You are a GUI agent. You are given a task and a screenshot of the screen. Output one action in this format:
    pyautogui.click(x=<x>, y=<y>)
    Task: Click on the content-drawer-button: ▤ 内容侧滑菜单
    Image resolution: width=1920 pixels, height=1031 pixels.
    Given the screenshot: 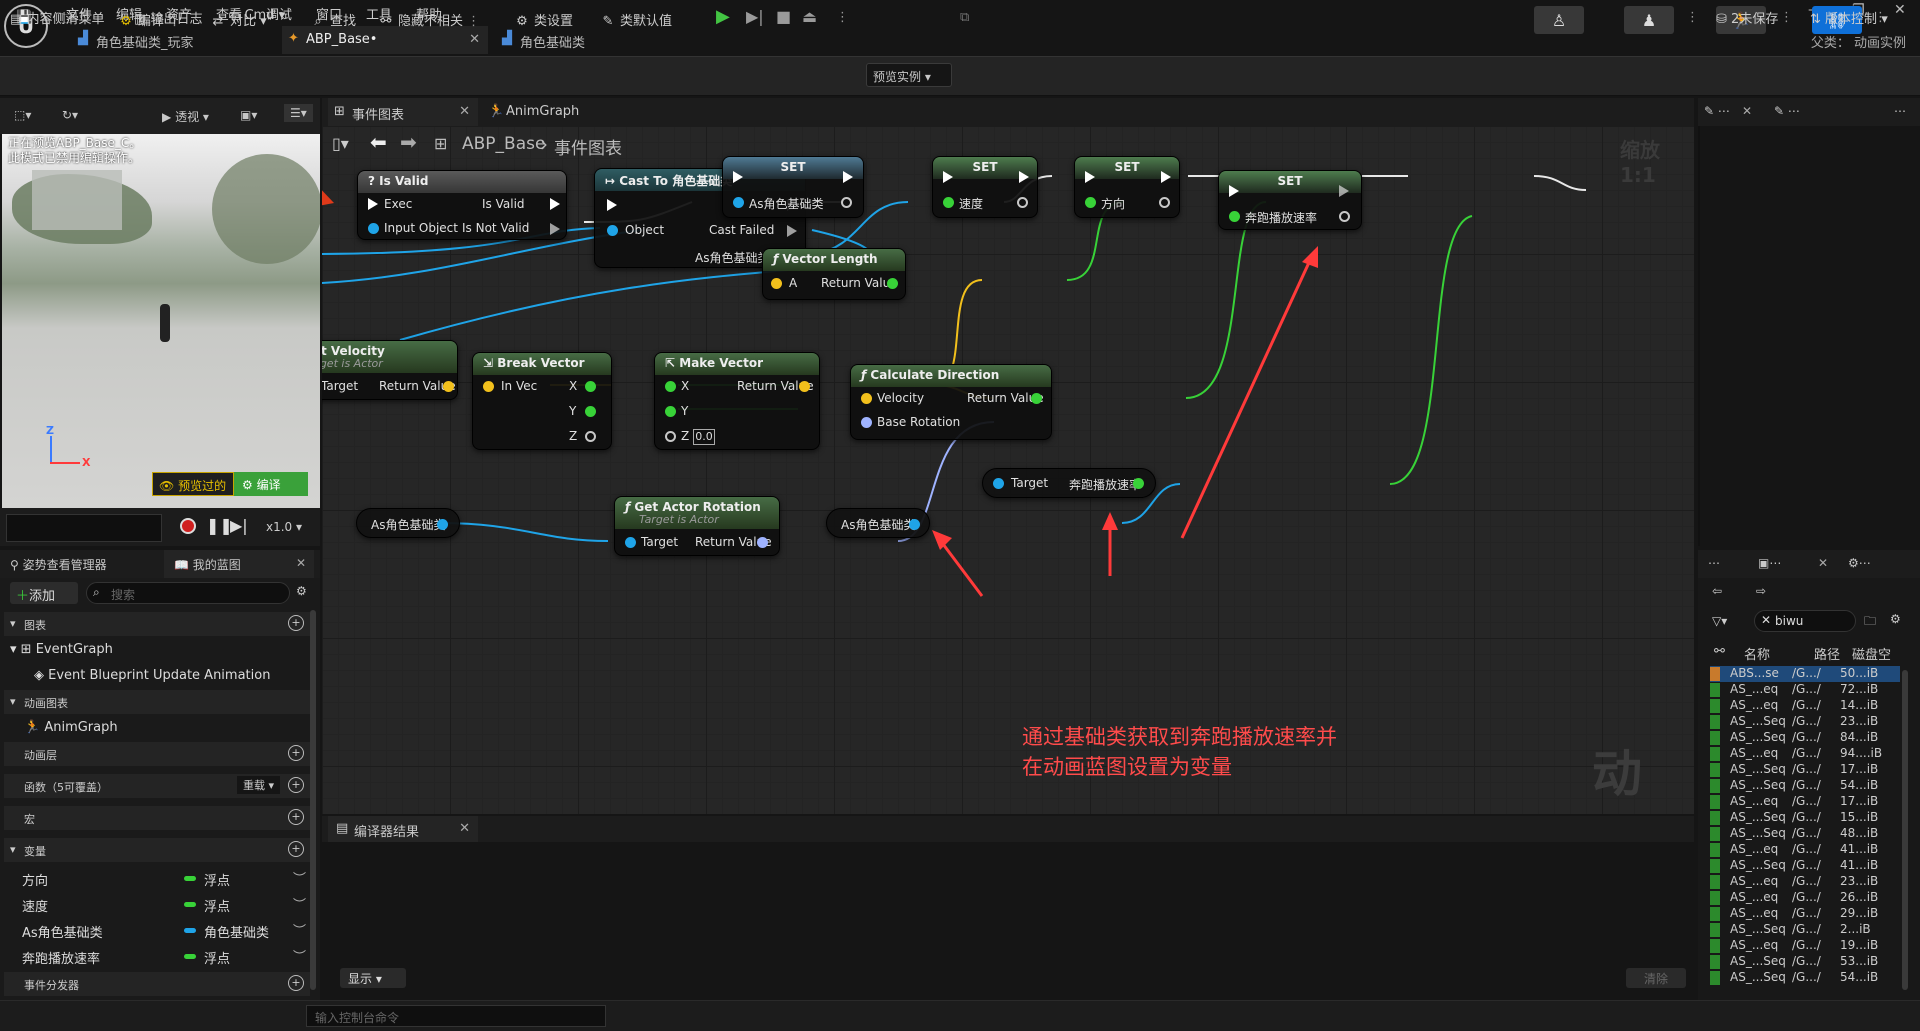 What is the action you would take?
    pyautogui.click(x=57, y=17)
    